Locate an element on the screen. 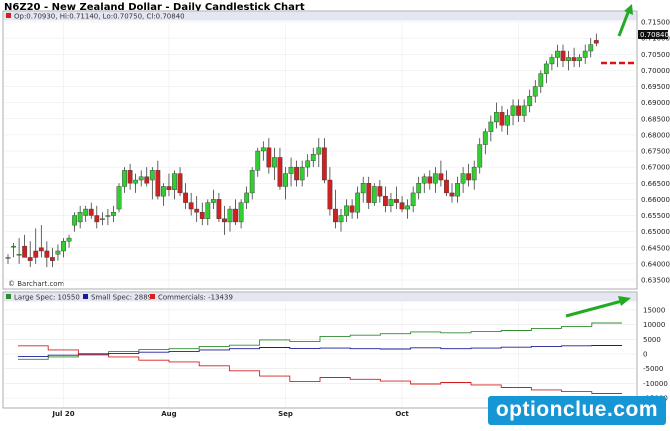 This screenshot has width=670, height=431. x-axis: Jul 20AugSepOctNov is located at coordinates (288, 414).